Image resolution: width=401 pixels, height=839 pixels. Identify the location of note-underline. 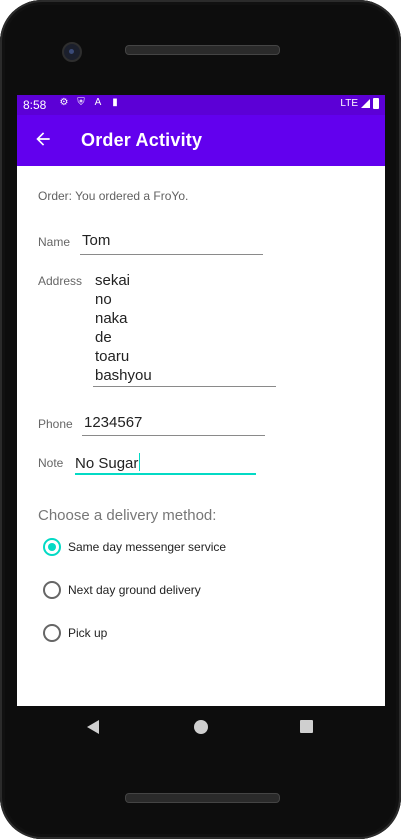
(165, 474).